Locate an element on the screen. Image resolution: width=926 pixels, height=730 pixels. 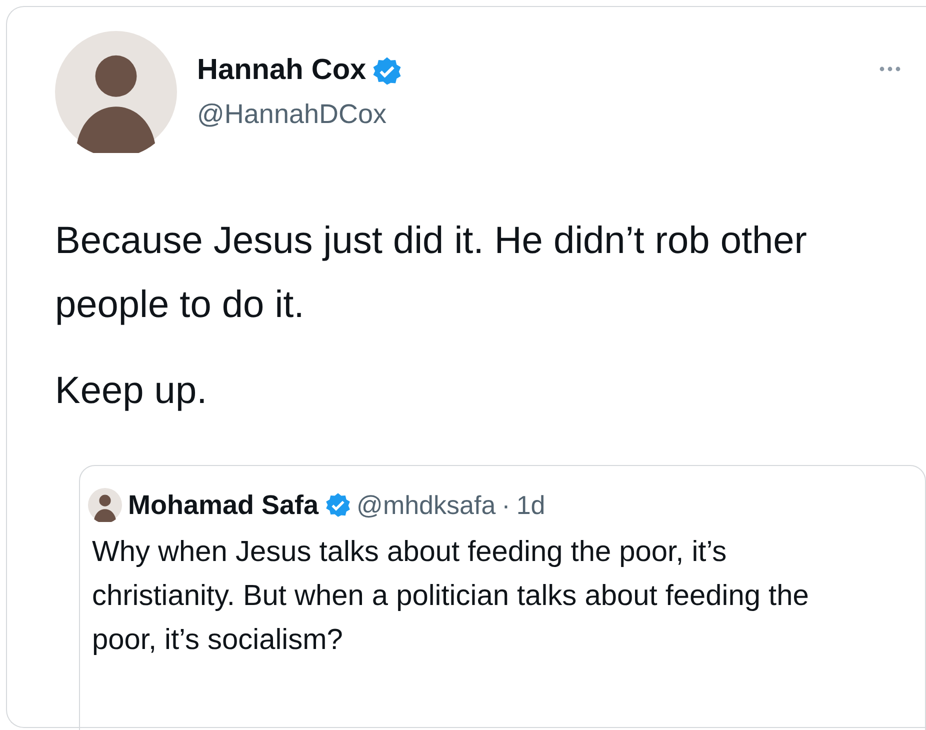
quoted-avatar-icon is located at coordinates (105, 505).